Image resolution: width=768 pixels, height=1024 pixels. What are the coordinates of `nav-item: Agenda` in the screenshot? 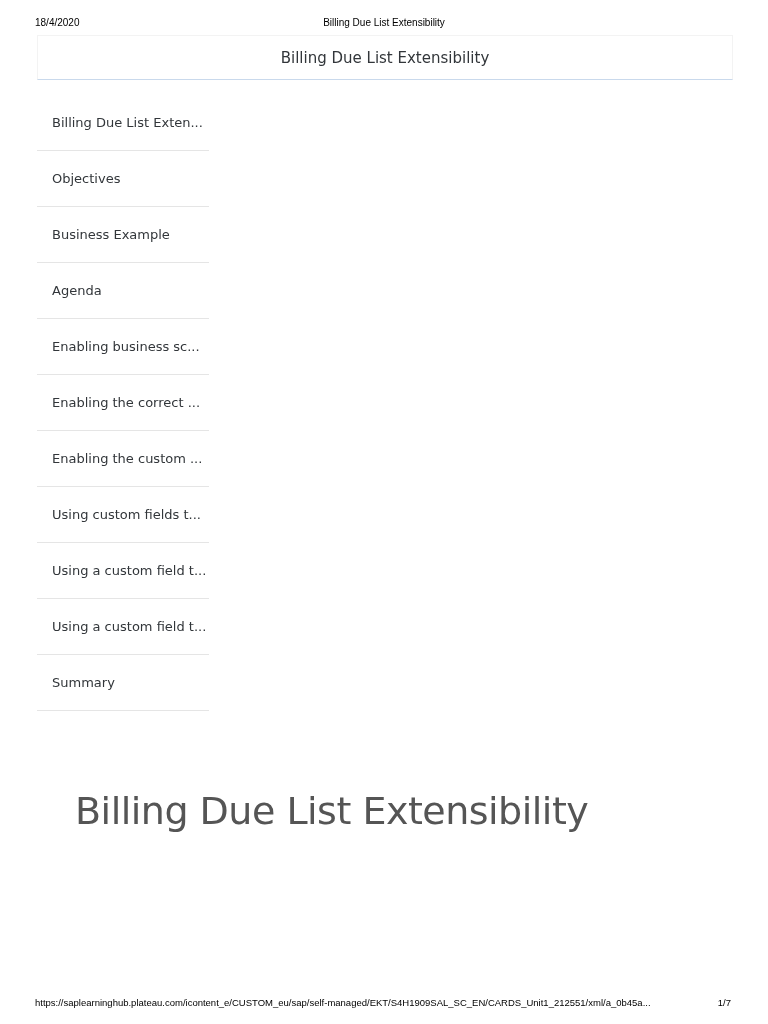 It's located at (123, 291).